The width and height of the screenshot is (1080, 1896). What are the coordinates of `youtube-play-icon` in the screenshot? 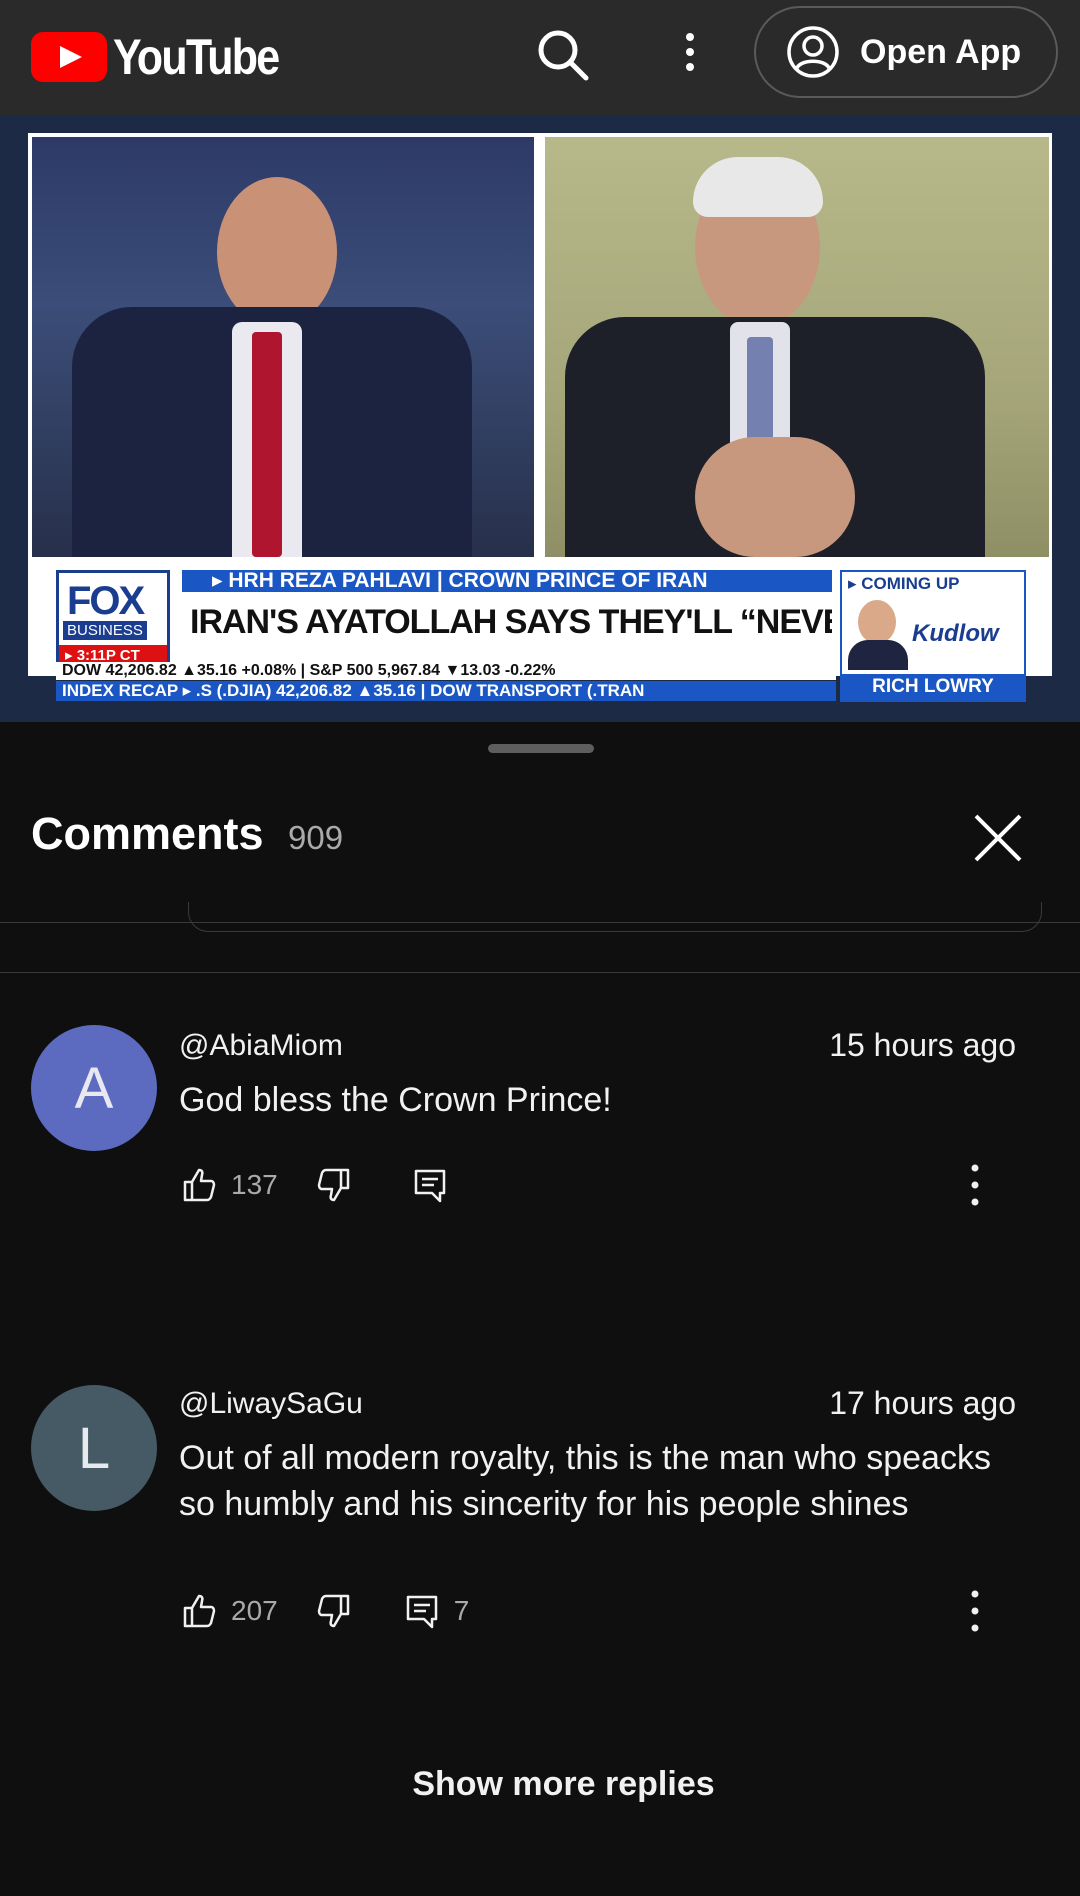 It's located at (69, 57).